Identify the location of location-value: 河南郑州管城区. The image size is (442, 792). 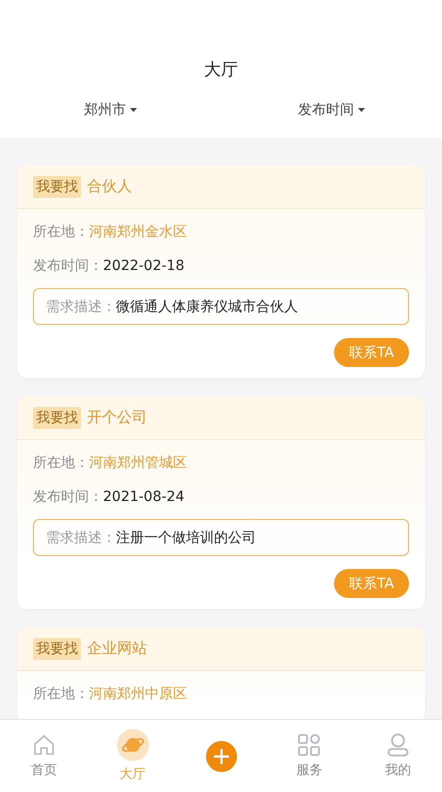
(138, 463).